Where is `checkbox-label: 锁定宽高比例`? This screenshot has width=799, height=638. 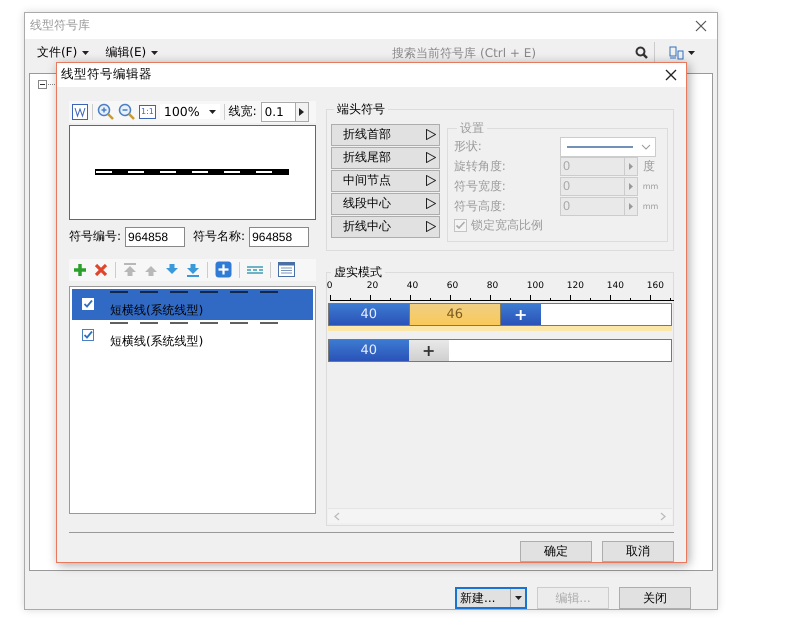 checkbox-label: 锁定宽高比例 is located at coordinates (506, 225).